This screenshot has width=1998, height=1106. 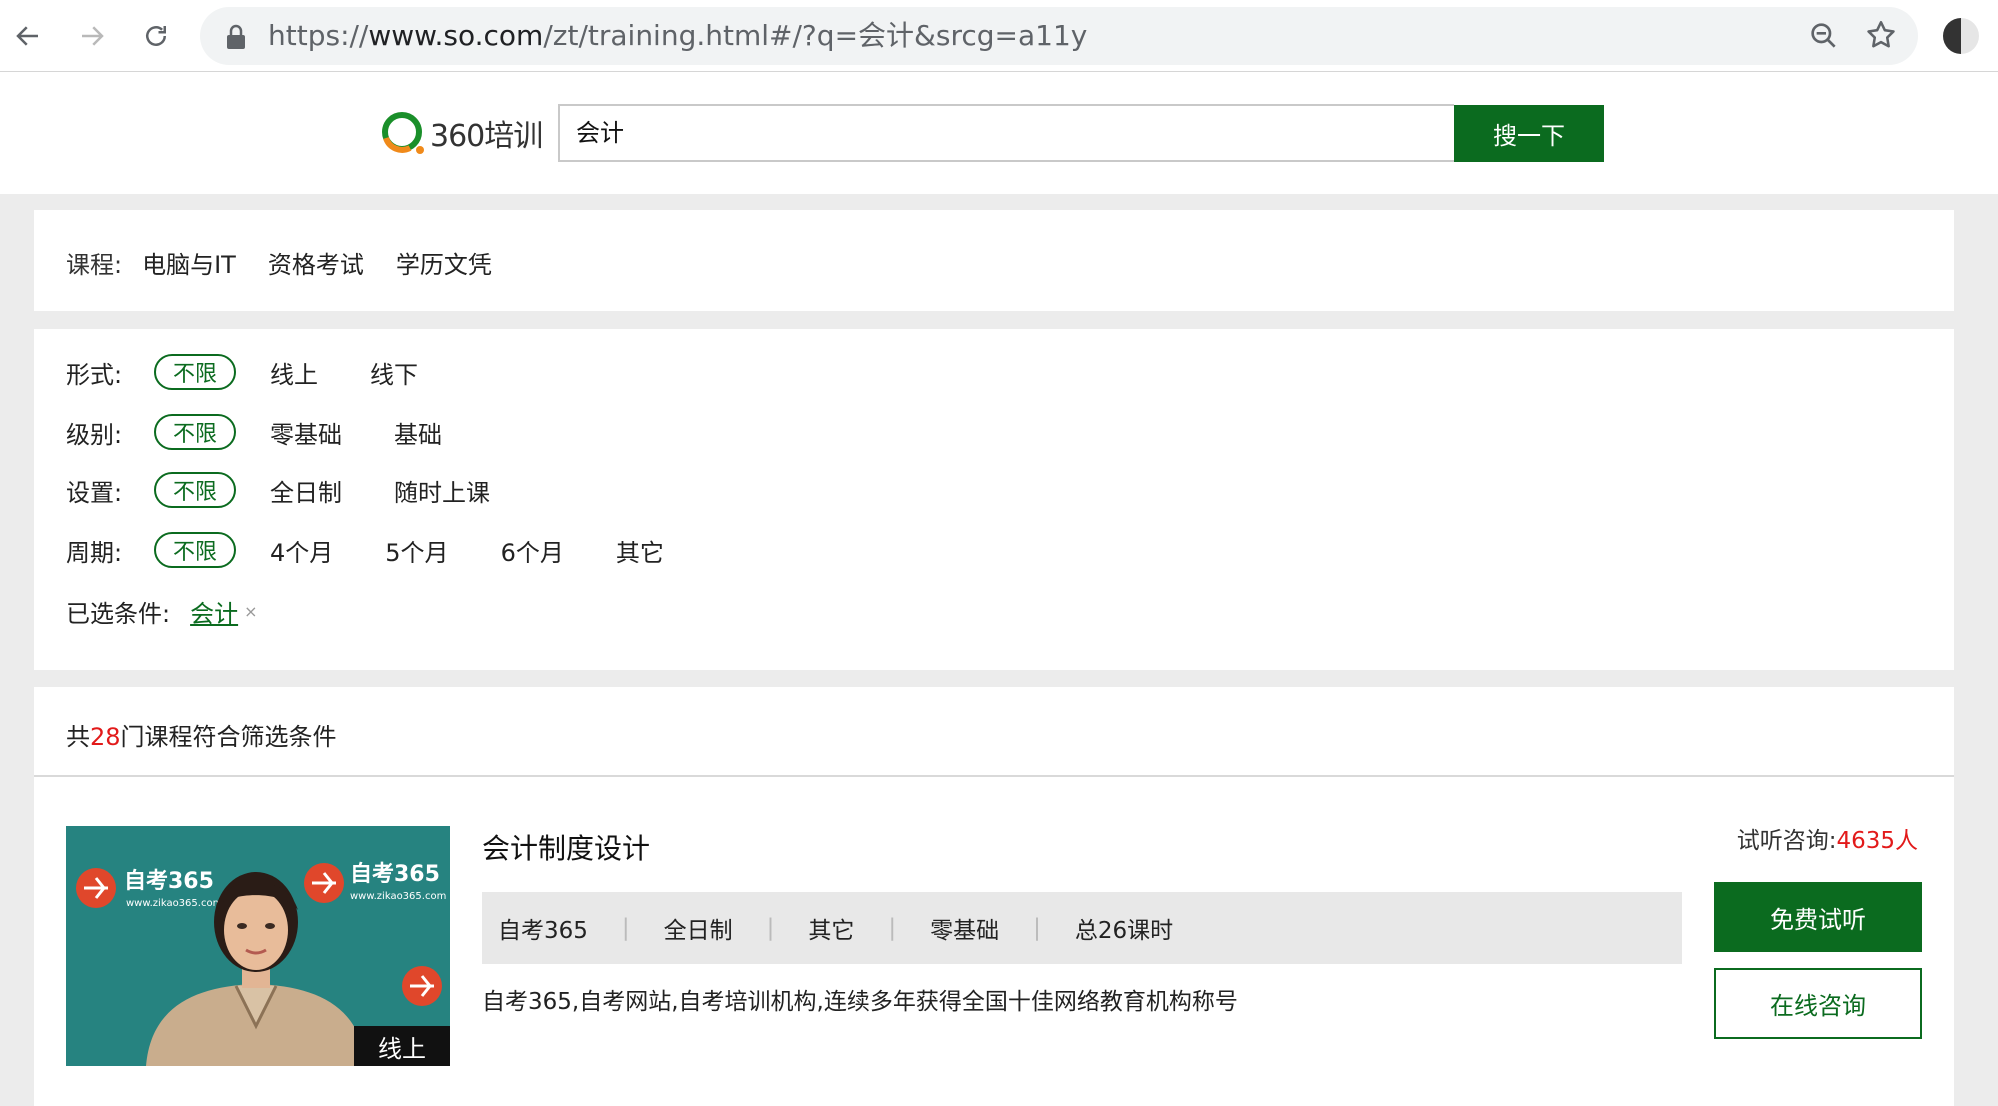 I want to click on remove-condition-icon: ×, so click(x=250, y=611).